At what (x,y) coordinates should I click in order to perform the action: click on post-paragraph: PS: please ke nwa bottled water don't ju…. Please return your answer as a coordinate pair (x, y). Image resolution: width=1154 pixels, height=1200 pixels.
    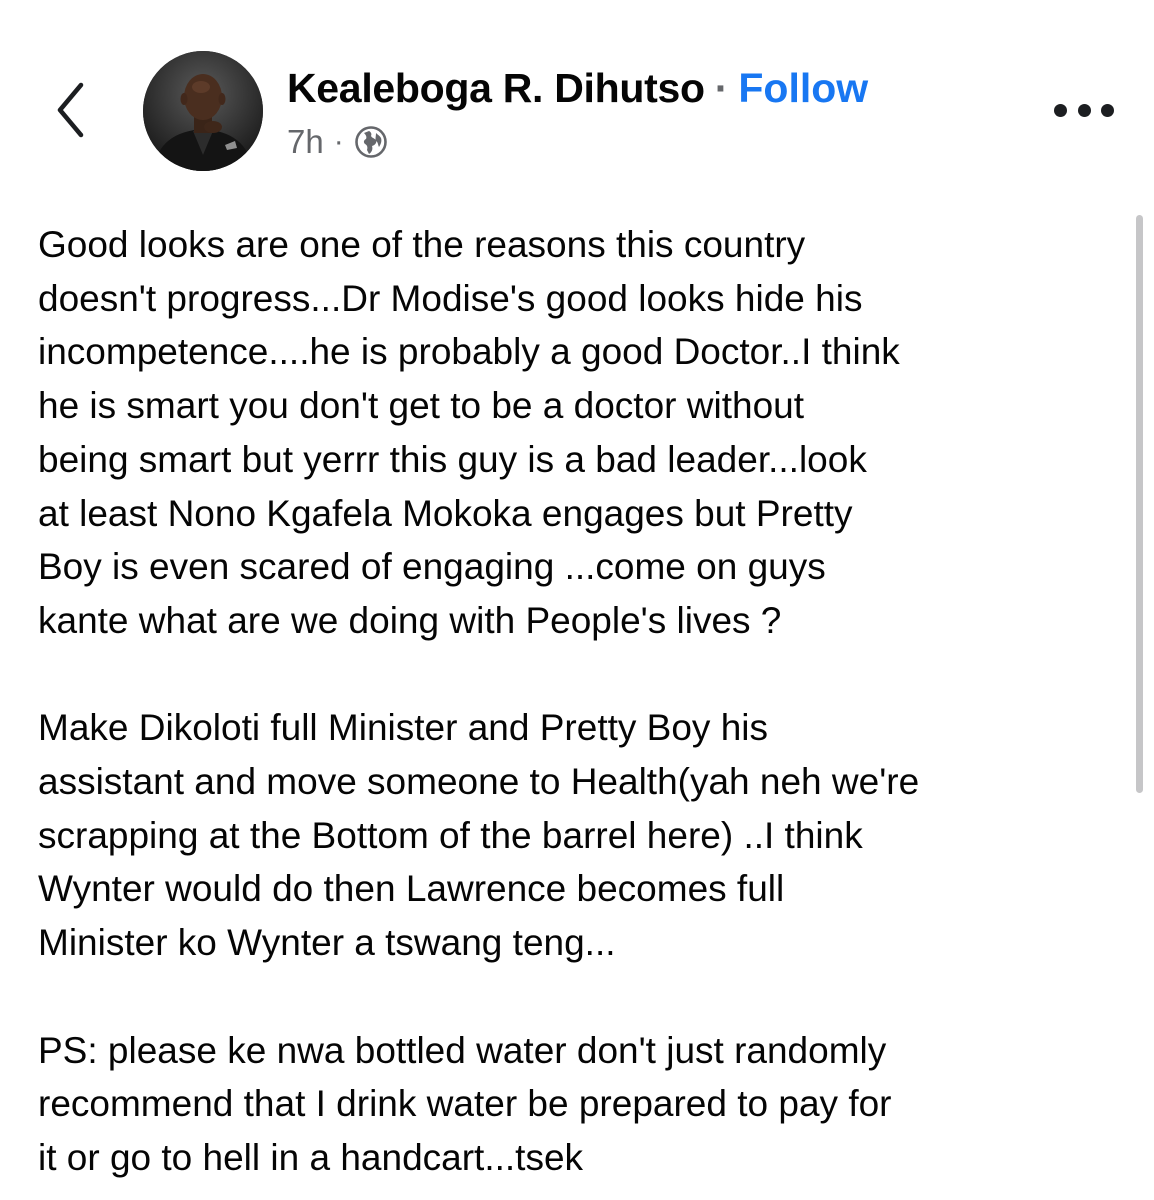
    Looking at the image, I should click on (465, 1103).